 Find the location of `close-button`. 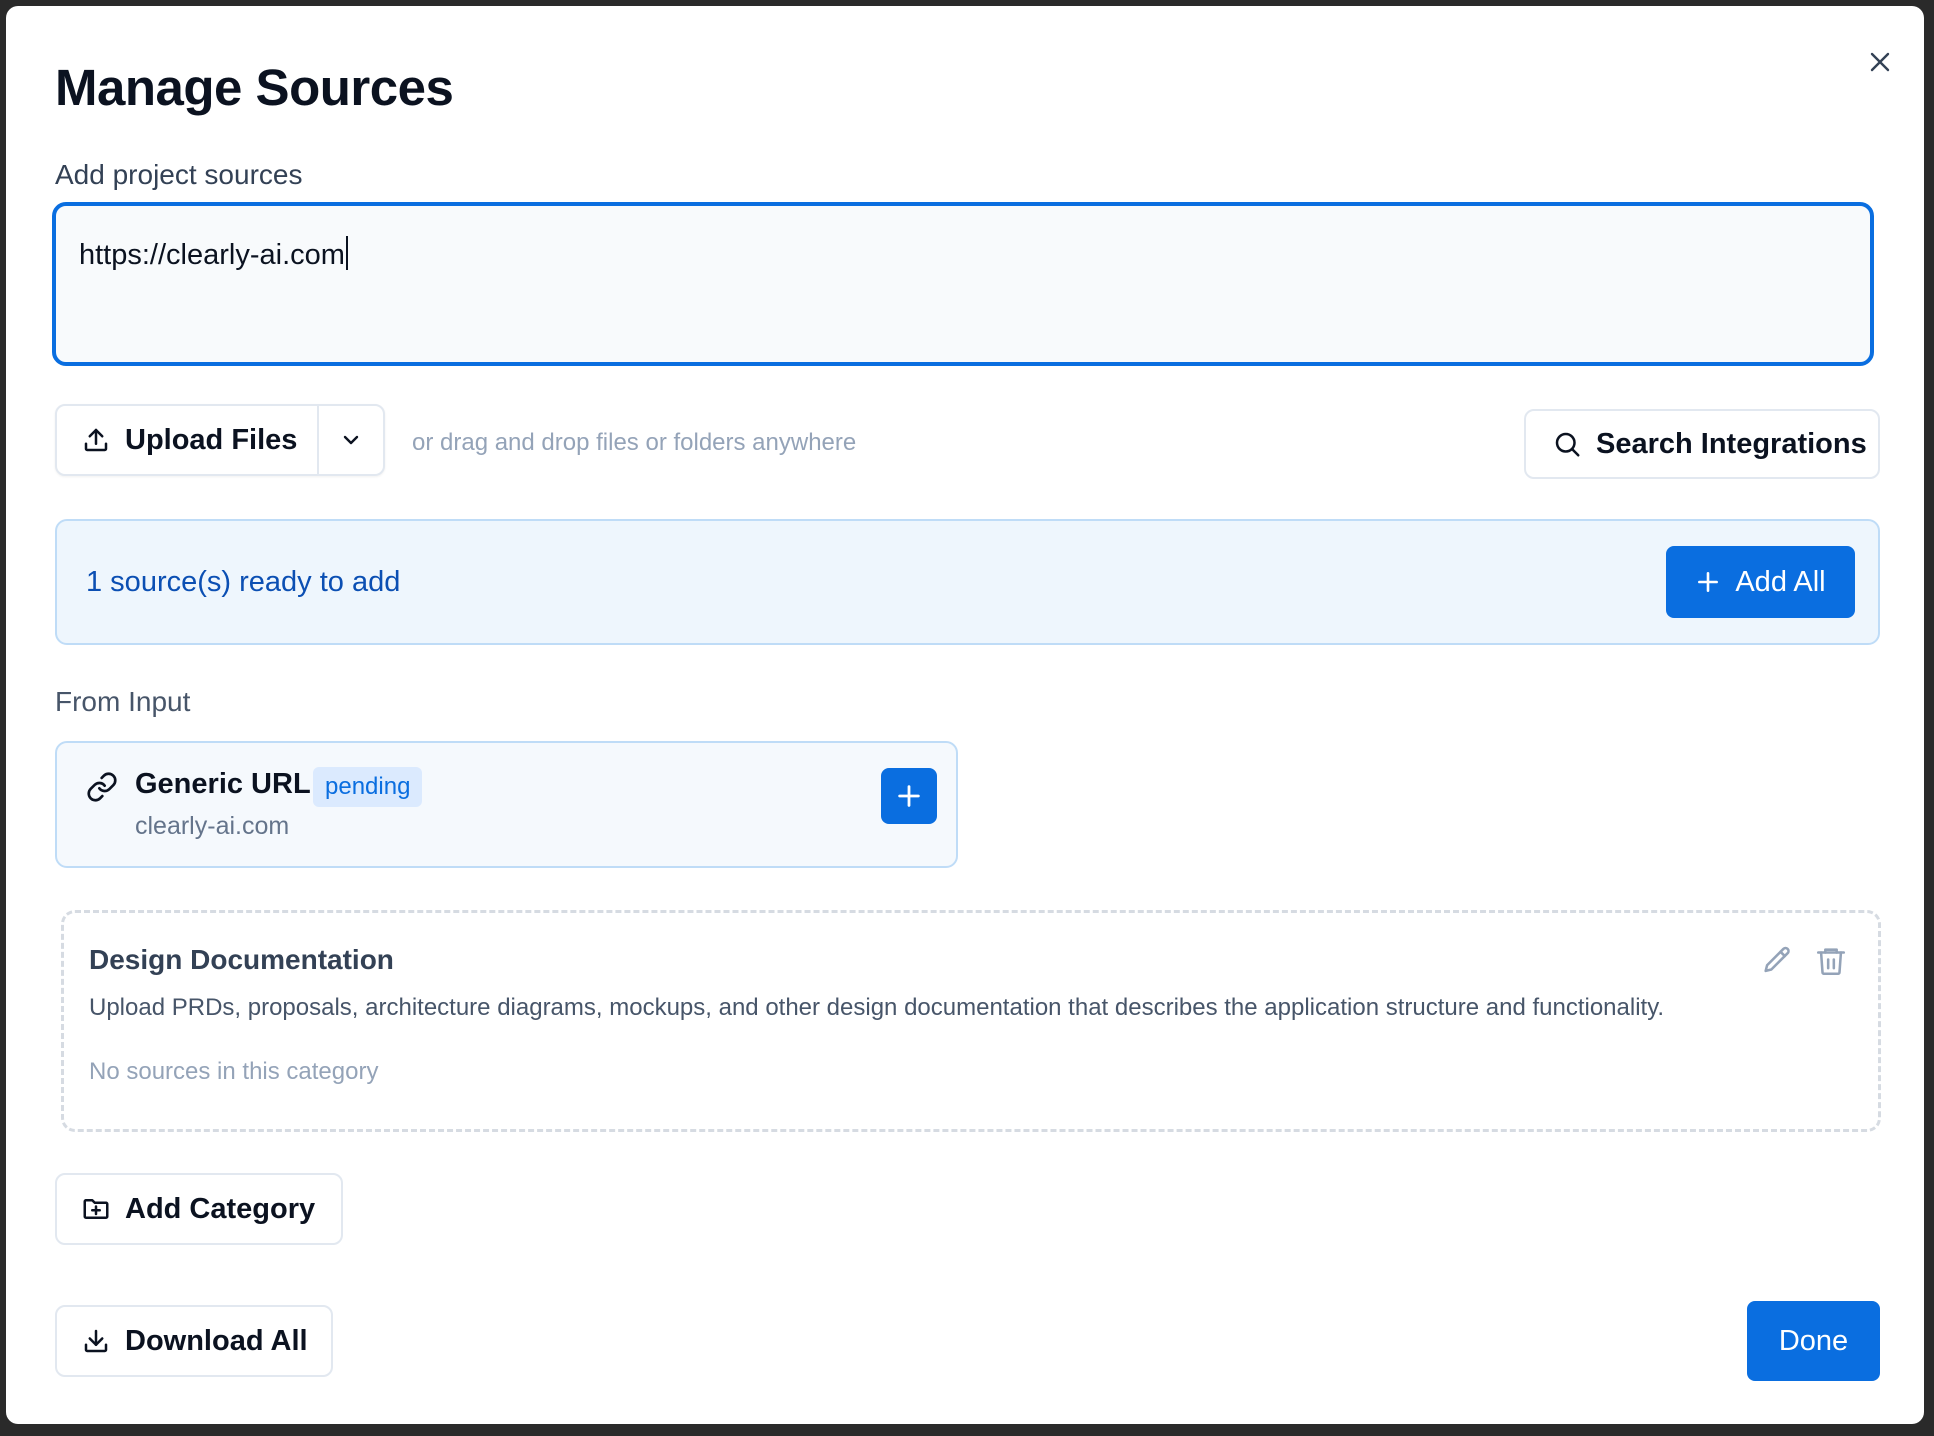

close-button is located at coordinates (1880, 62).